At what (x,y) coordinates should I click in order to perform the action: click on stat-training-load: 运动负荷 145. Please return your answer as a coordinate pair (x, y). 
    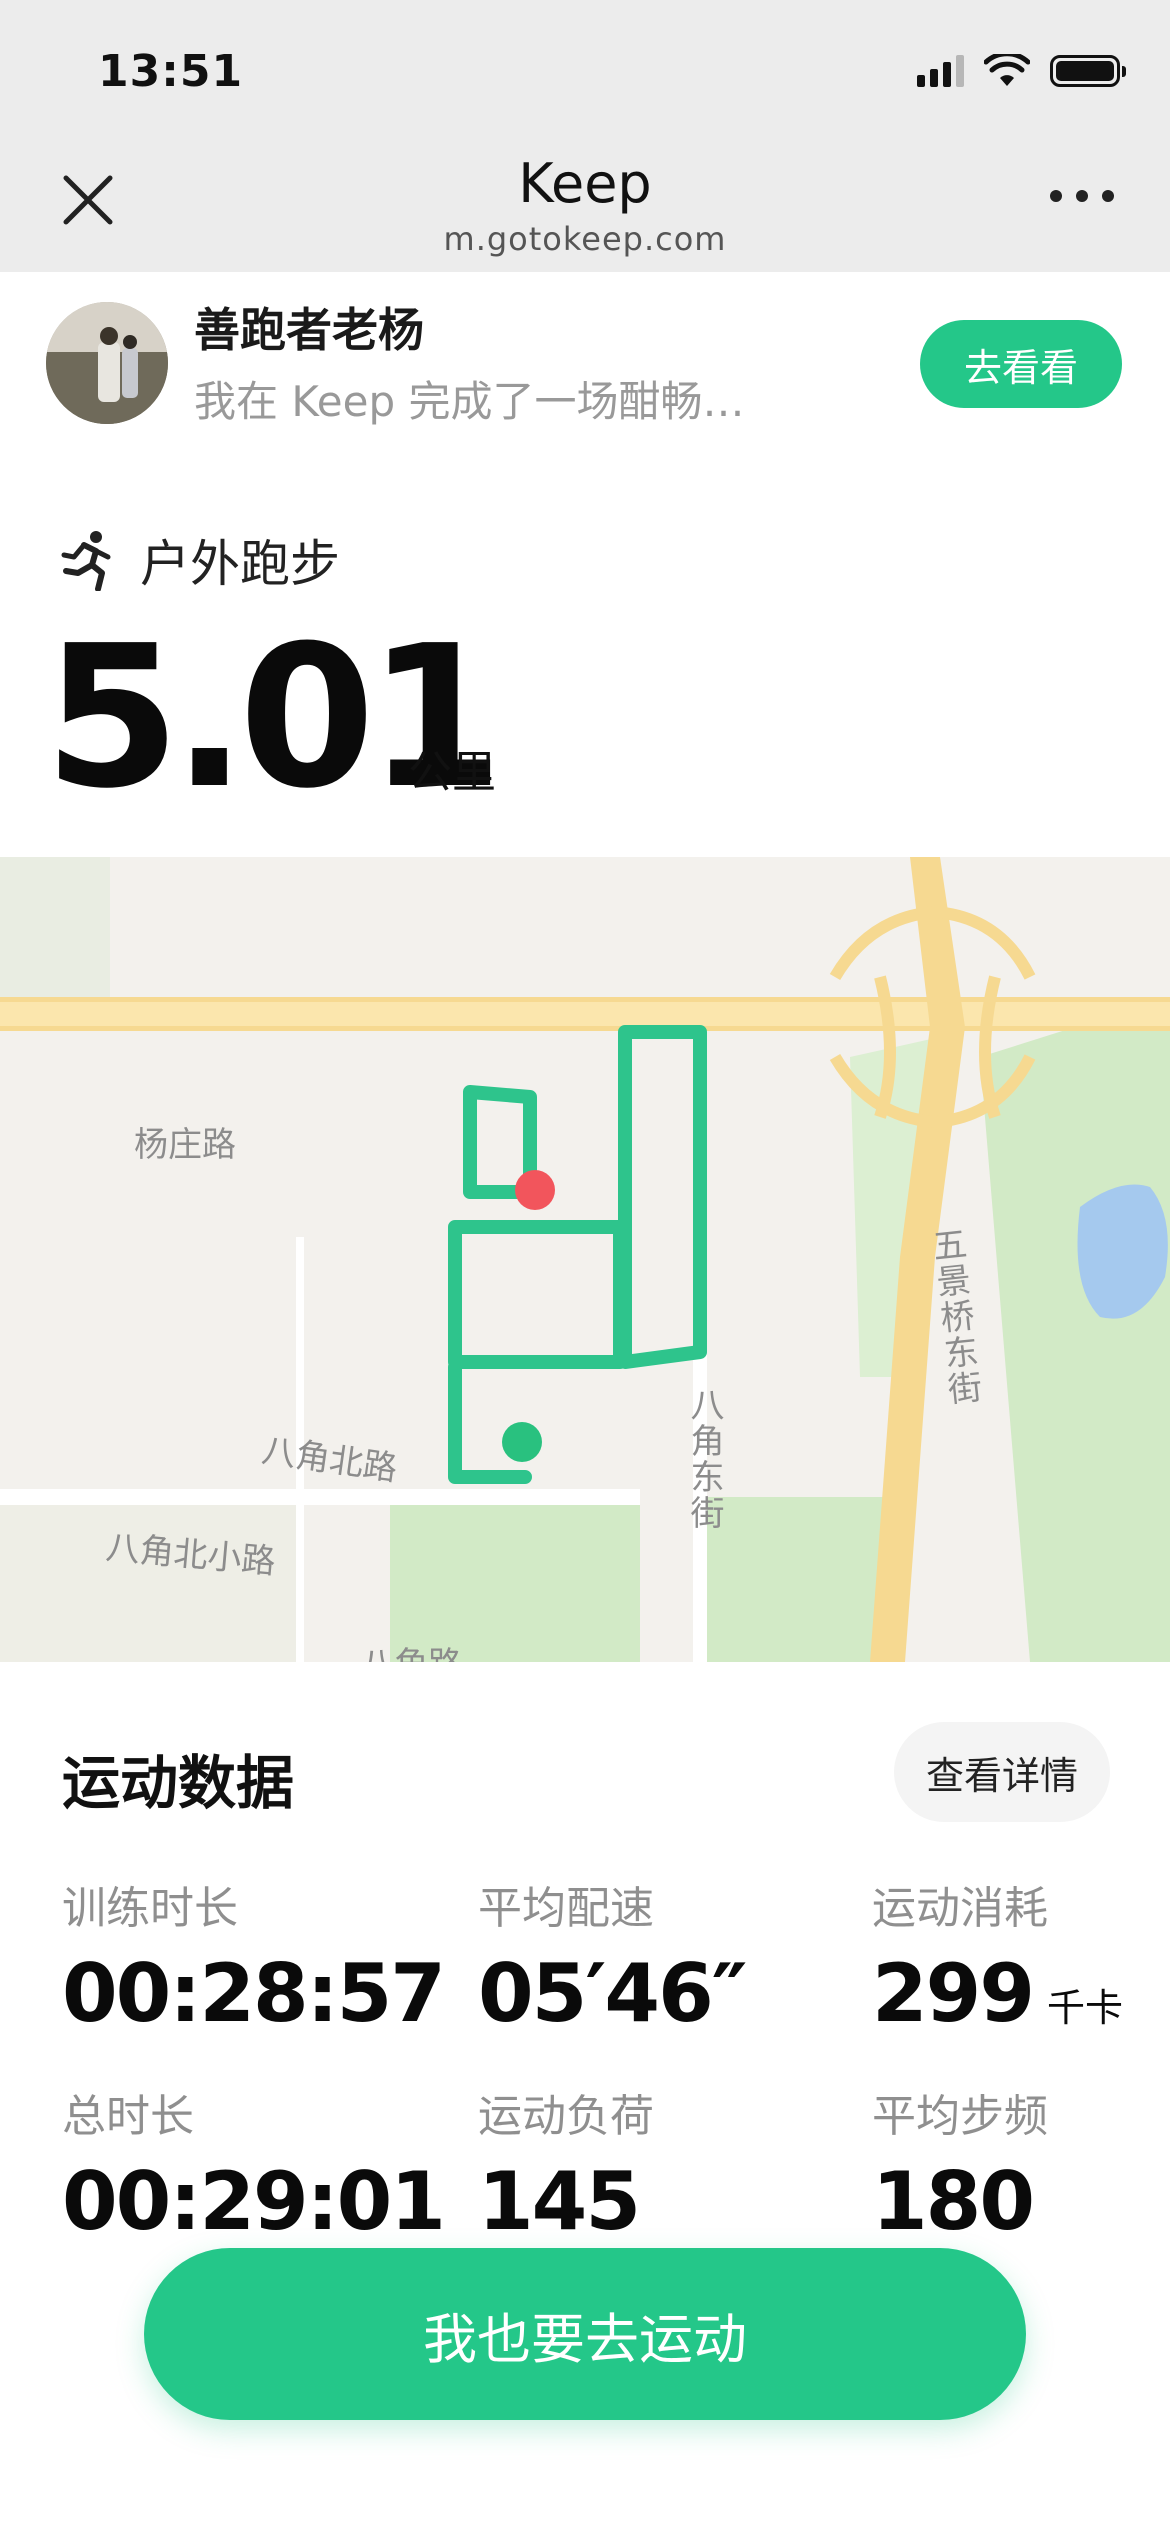
    Looking at the image, I should click on (566, 2161).